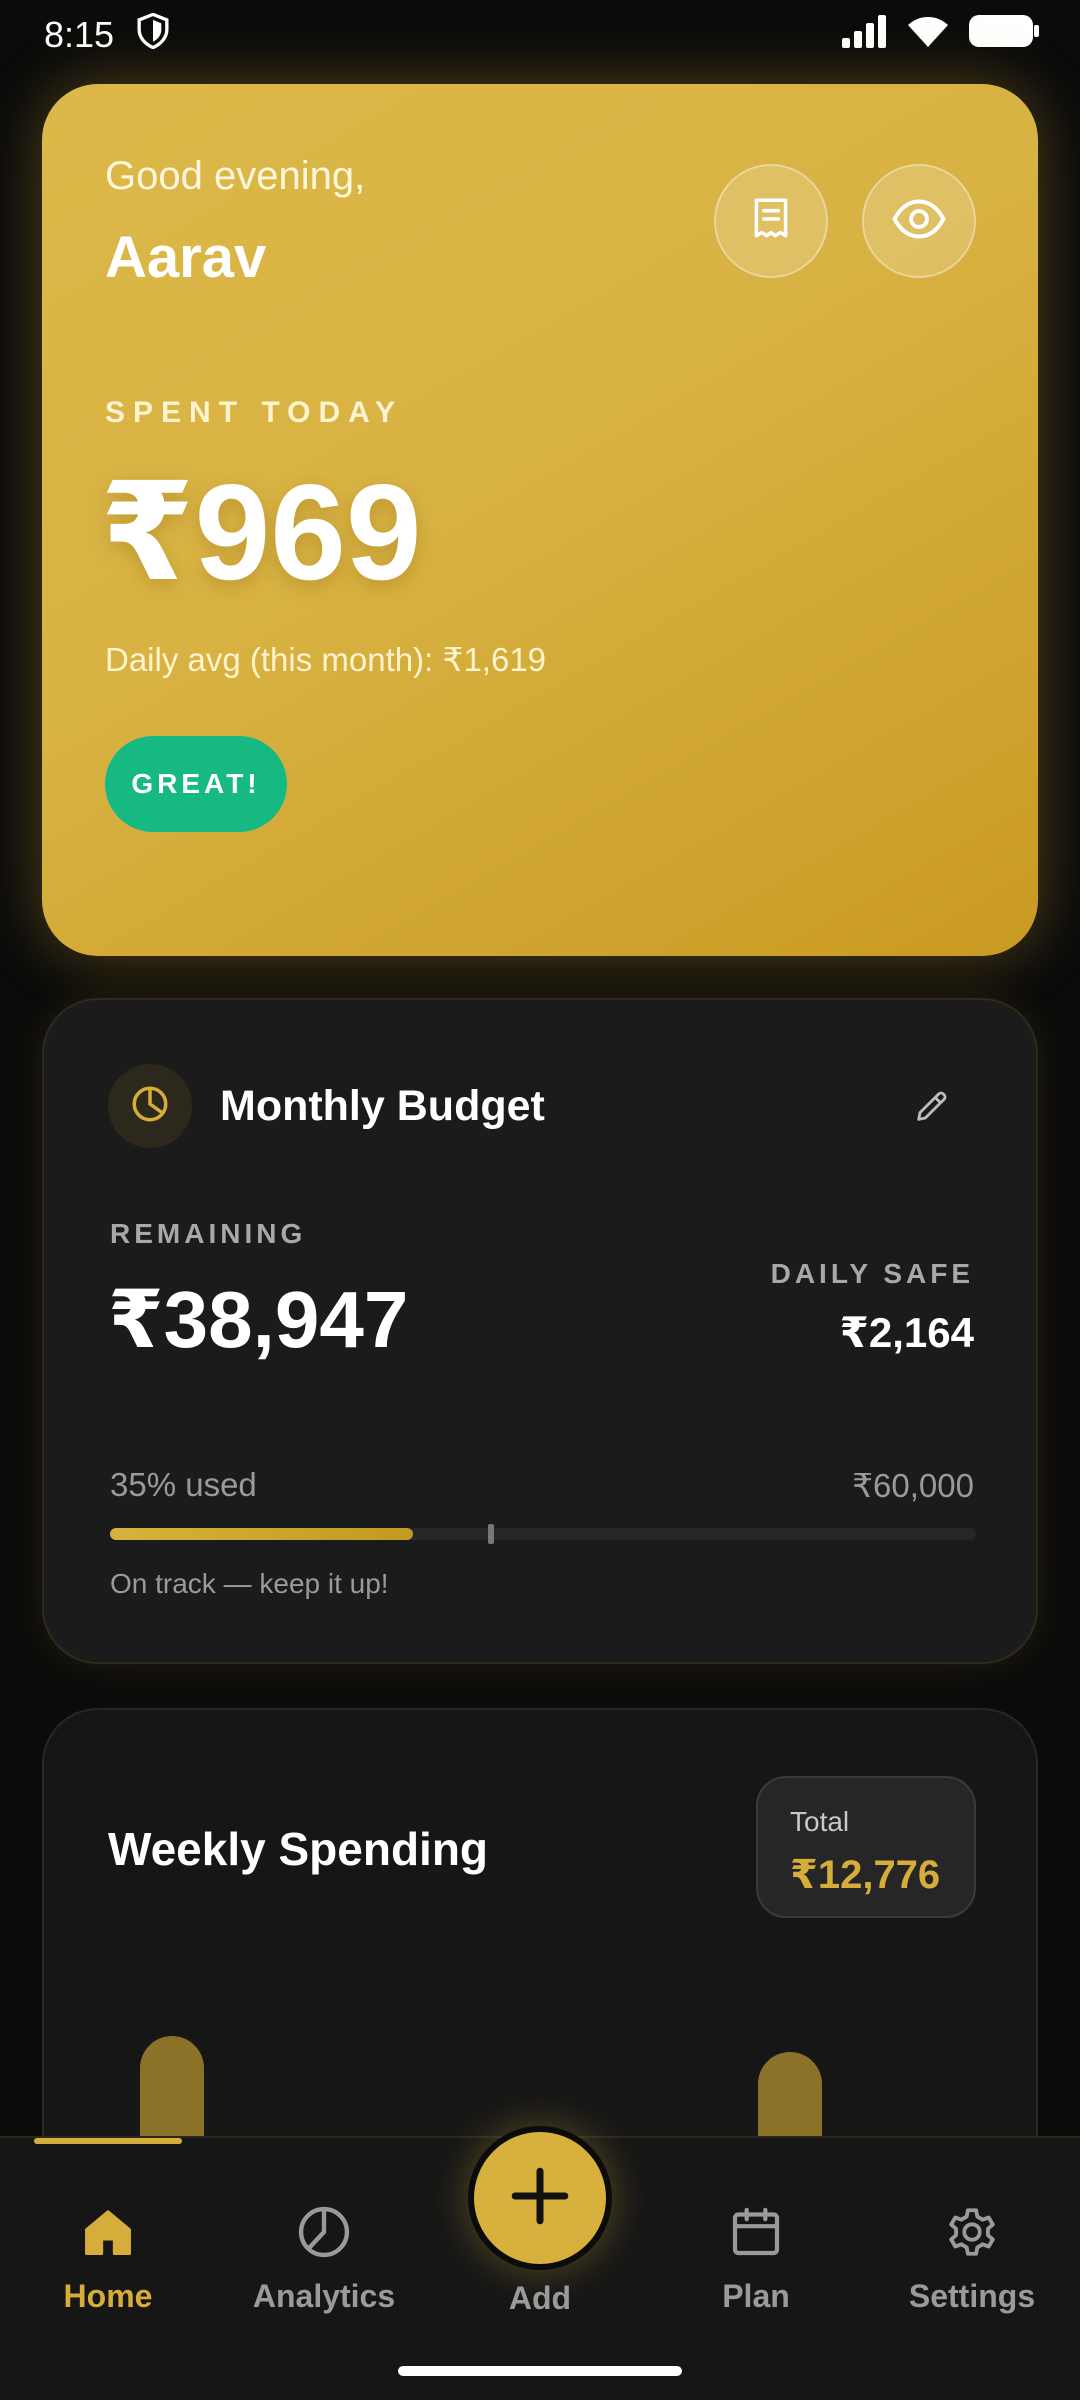 The height and width of the screenshot is (2400, 1080). What do you see at coordinates (865, 1875) in the screenshot?
I see `weekly-total-amount: ₹12,776` at bounding box center [865, 1875].